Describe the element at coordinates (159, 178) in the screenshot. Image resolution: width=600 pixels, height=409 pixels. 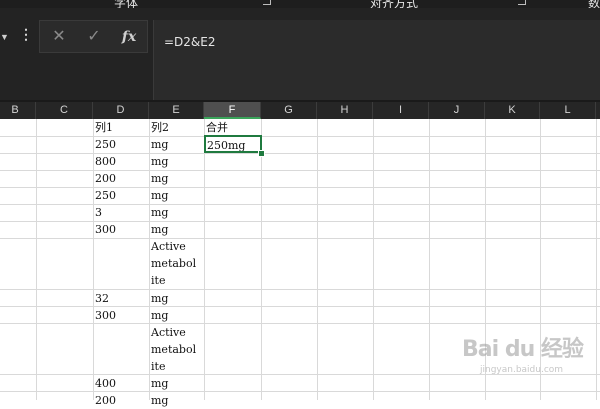
I see `cell-e4: mg` at that location.